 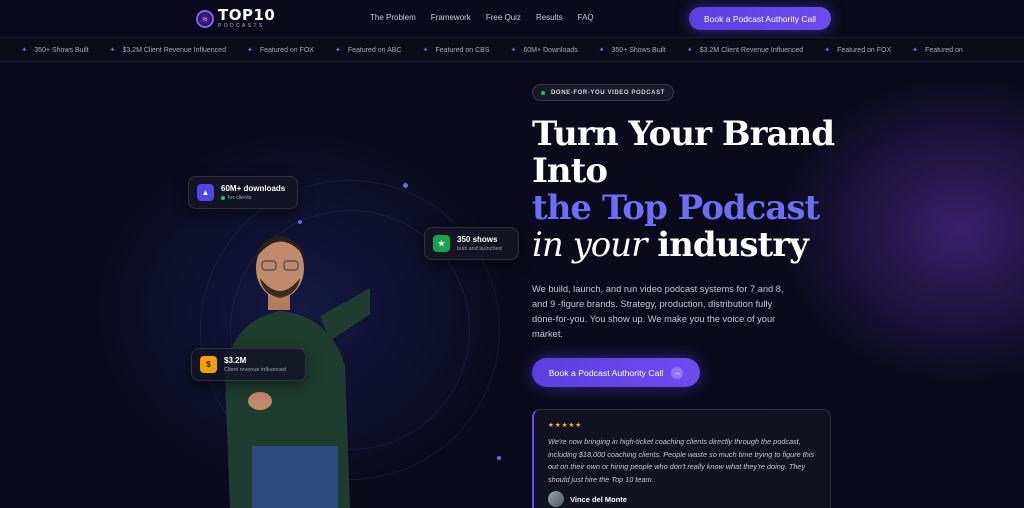 I want to click on stat-title: $3.2M, so click(x=235, y=360).